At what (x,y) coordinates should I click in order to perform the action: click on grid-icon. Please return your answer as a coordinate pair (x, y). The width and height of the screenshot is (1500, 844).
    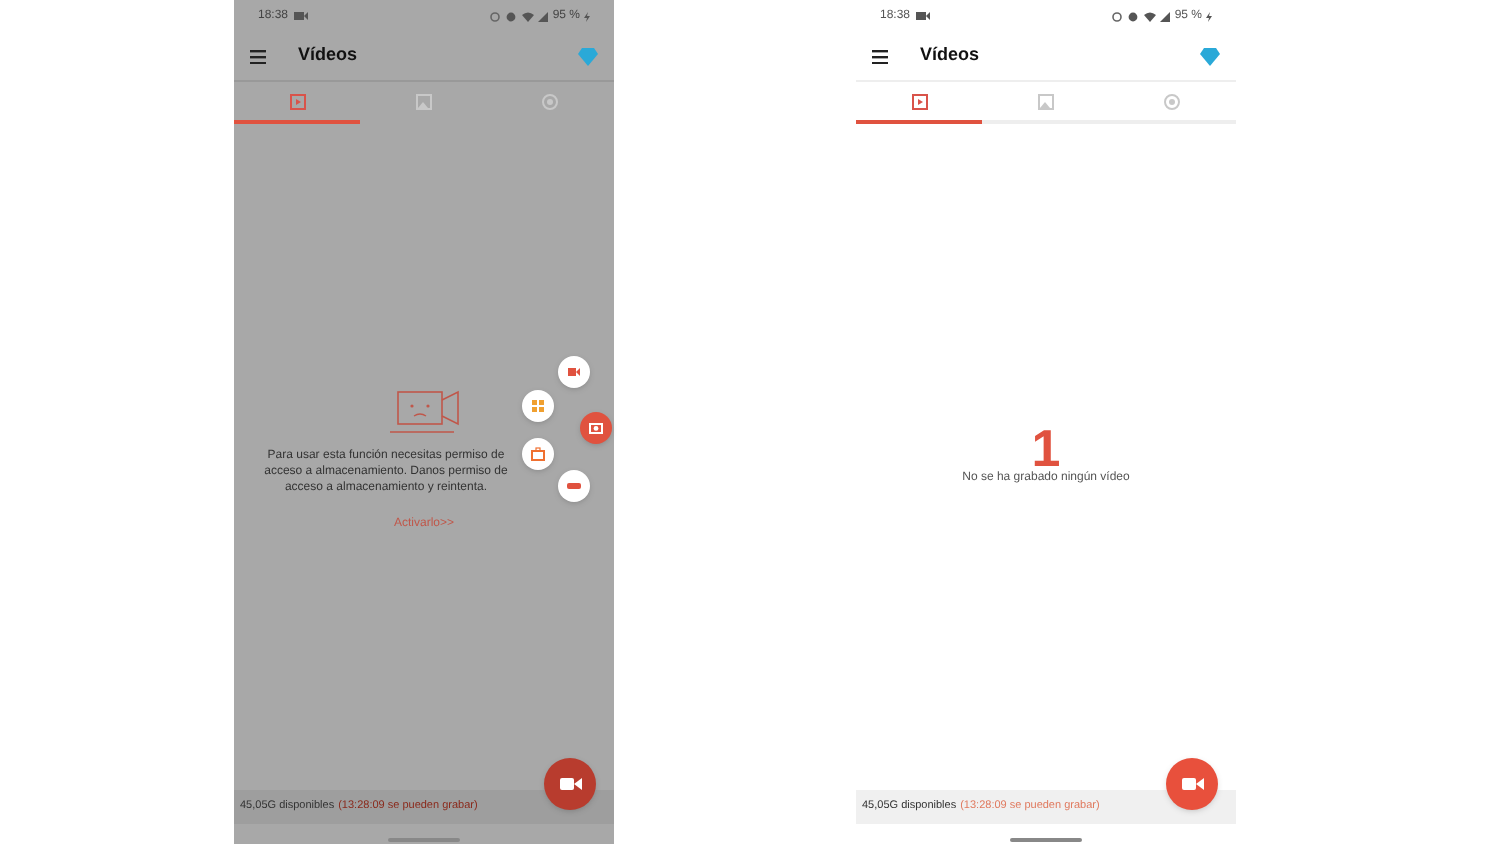
    Looking at the image, I should click on (538, 406).